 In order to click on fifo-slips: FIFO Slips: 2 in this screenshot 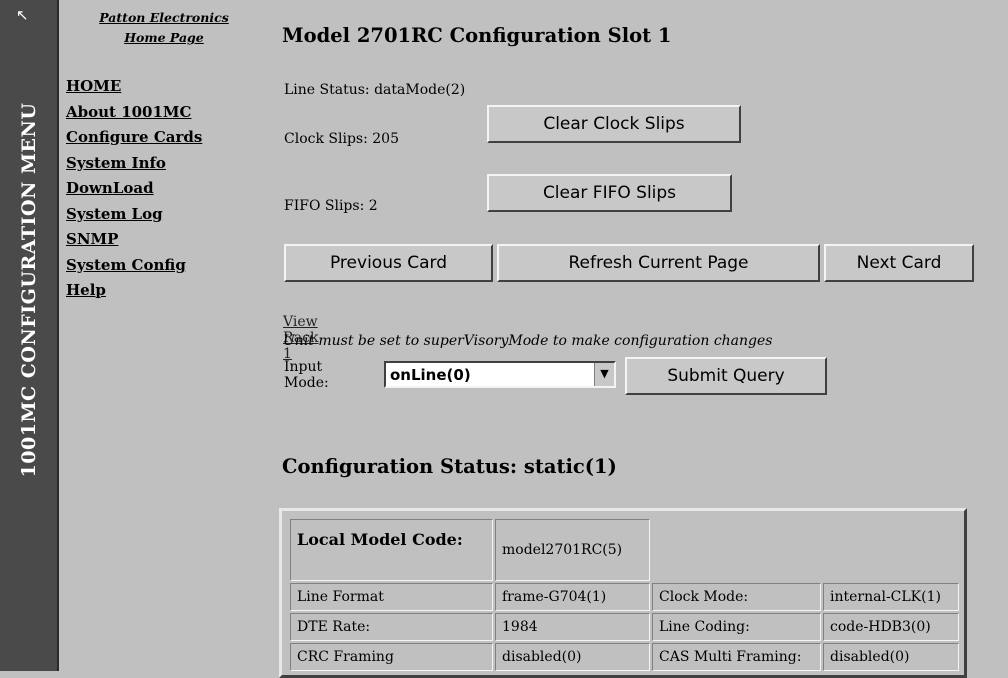, I will do `click(331, 206)`.